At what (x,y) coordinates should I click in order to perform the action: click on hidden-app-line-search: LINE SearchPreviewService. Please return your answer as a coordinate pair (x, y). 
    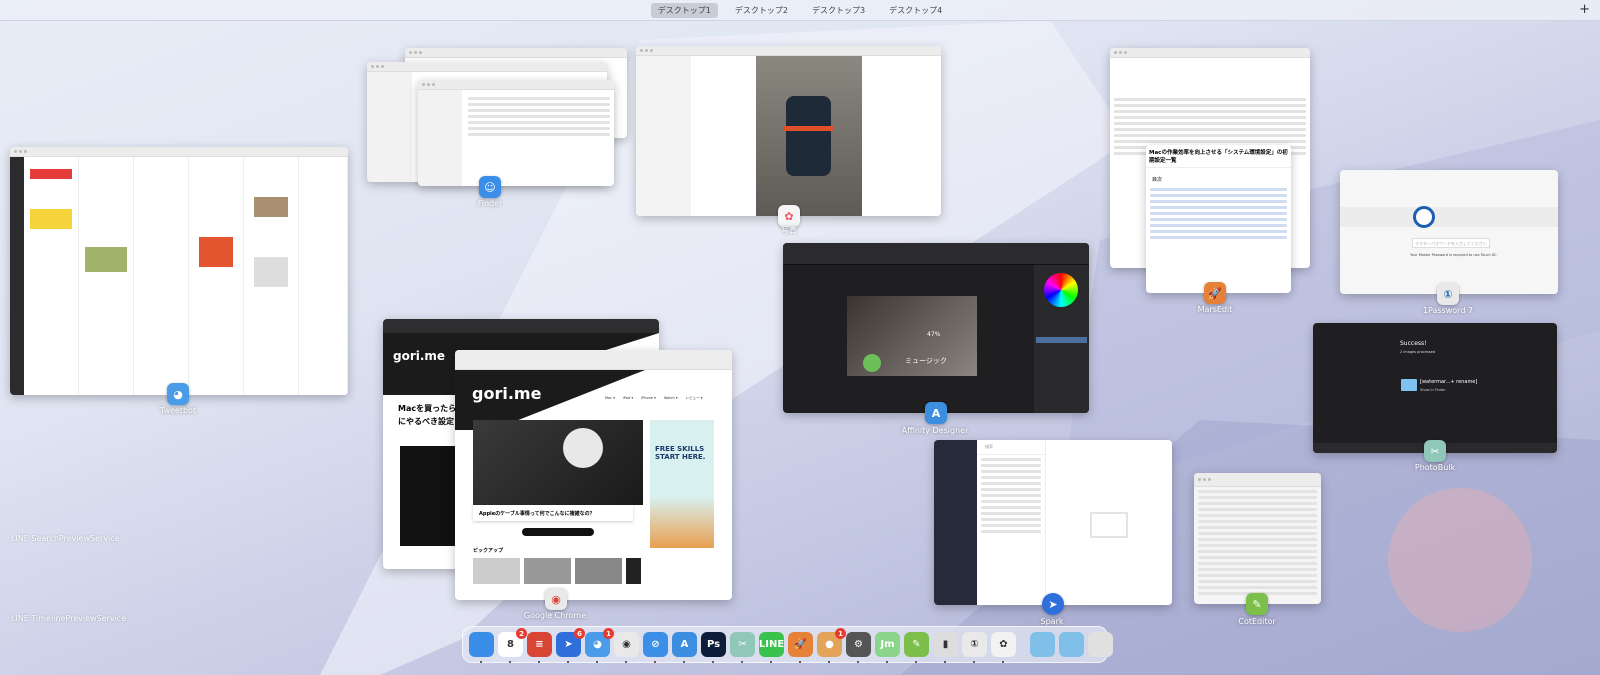
    Looking at the image, I should click on (65, 538).